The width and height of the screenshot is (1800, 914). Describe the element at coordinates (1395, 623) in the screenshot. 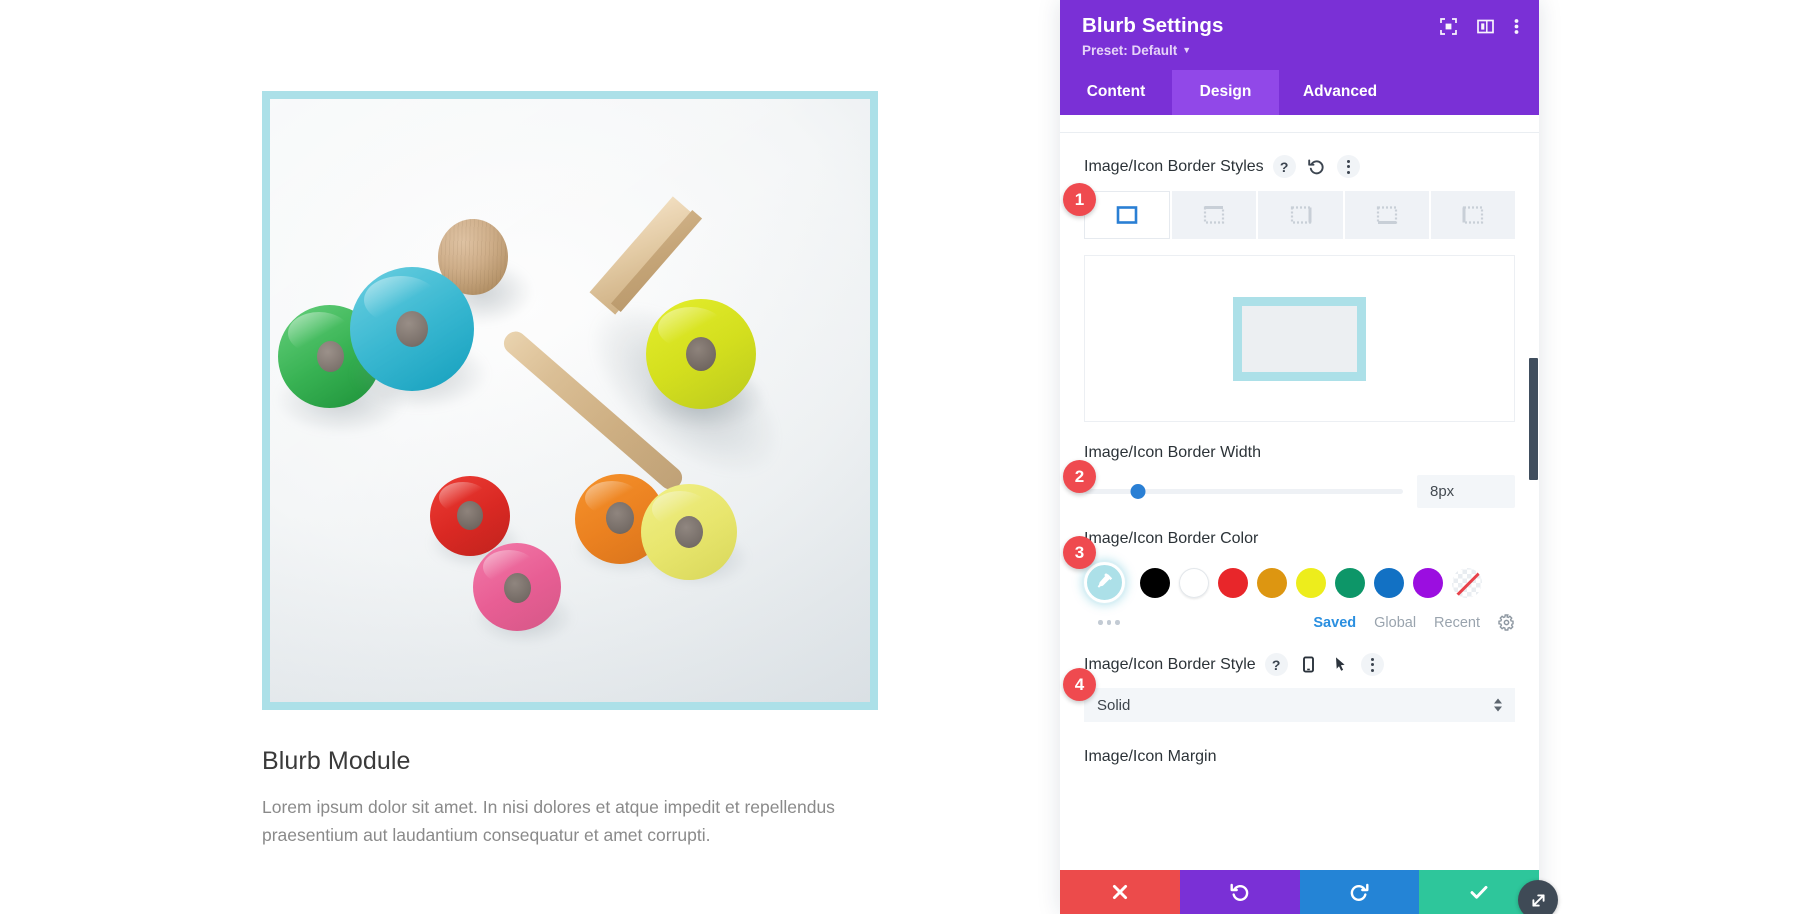

I see `palette-tab-global: Global` at that location.